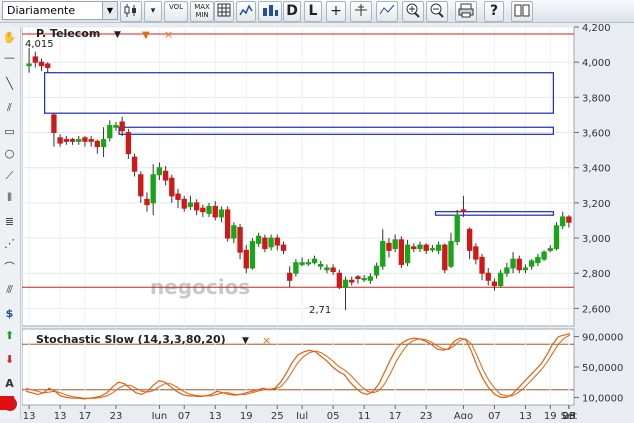  I want to click on y-tick-label: 50,0000, so click(602, 368).